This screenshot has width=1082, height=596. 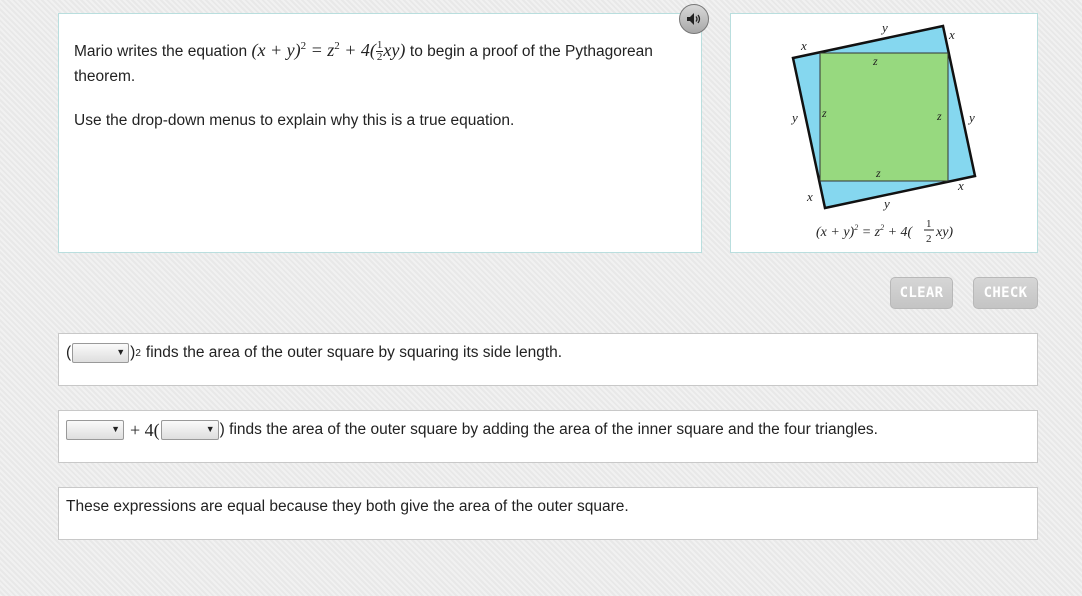 I want to click on clear-button: CLEAR, so click(x=921, y=293).